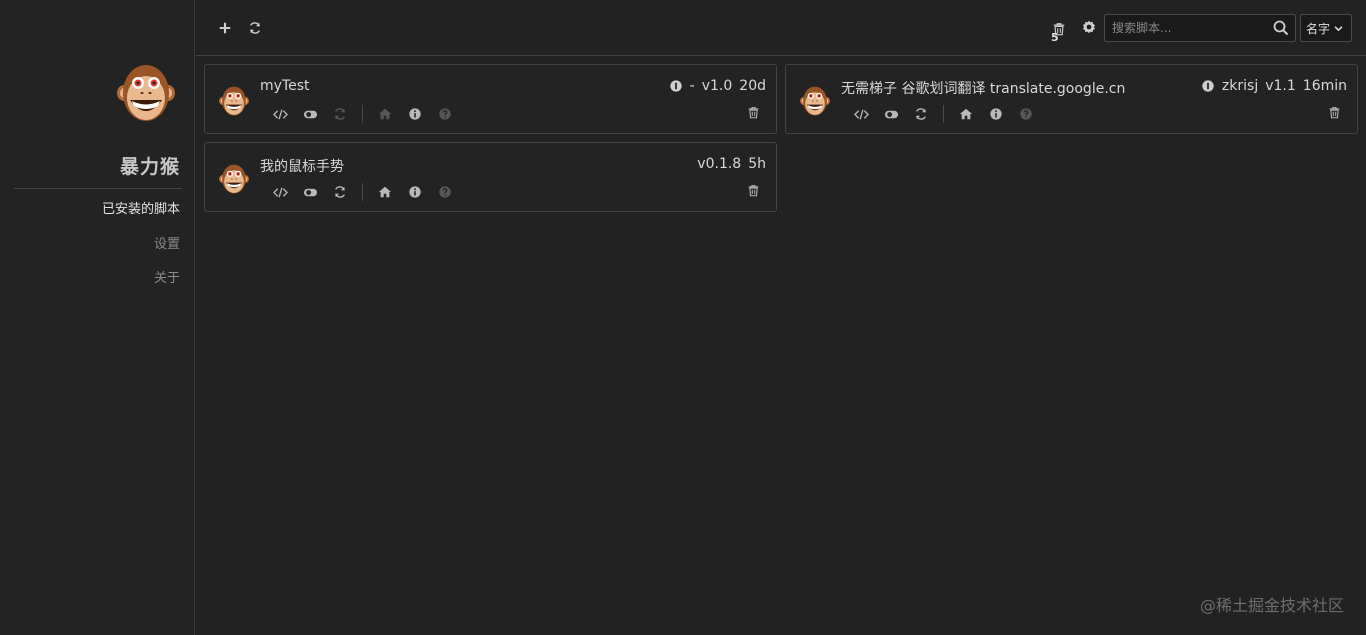 The width and height of the screenshot is (1366, 635). Describe the element at coordinates (1338, 28) in the screenshot. I see `chevron-down-icon` at that location.